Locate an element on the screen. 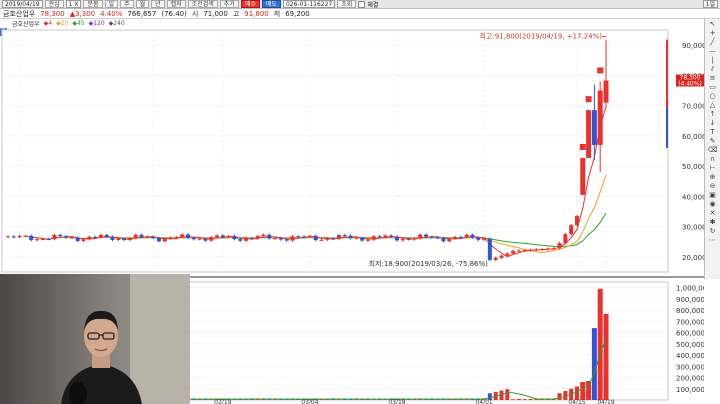 The width and height of the screenshot is (720, 404). current-pct-label: (4.40%) is located at coordinates (690, 84).